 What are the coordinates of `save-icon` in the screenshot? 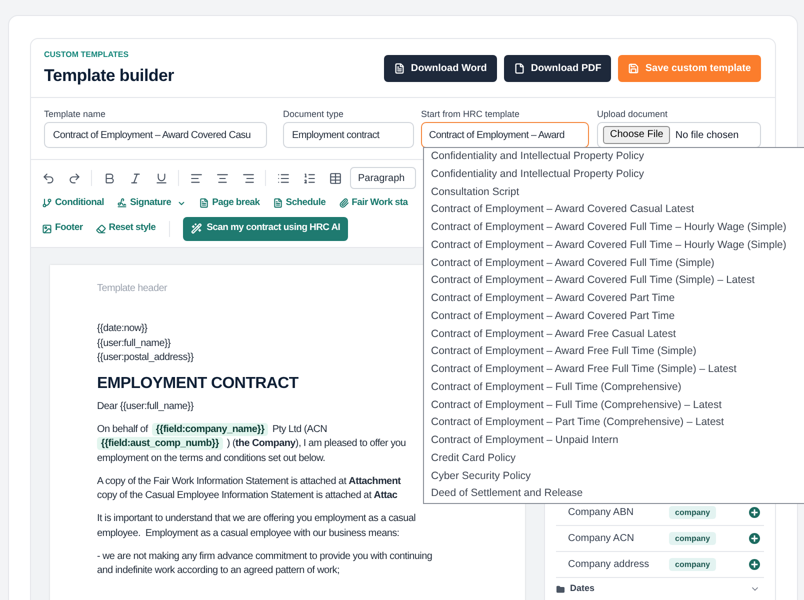 It's located at (634, 68).